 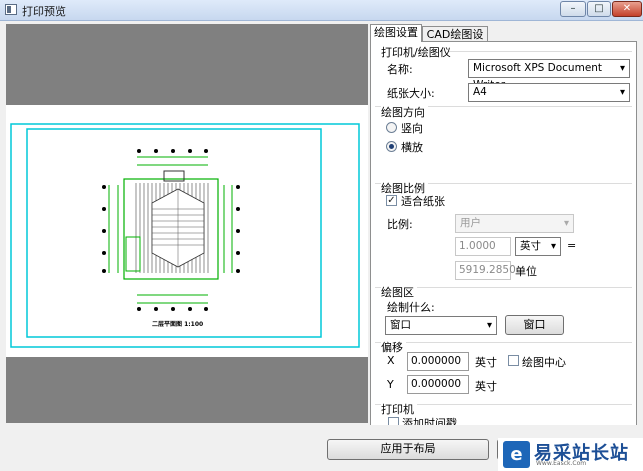 I want to click on drawing-units-input: 5919.2850, so click(x=485, y=270).